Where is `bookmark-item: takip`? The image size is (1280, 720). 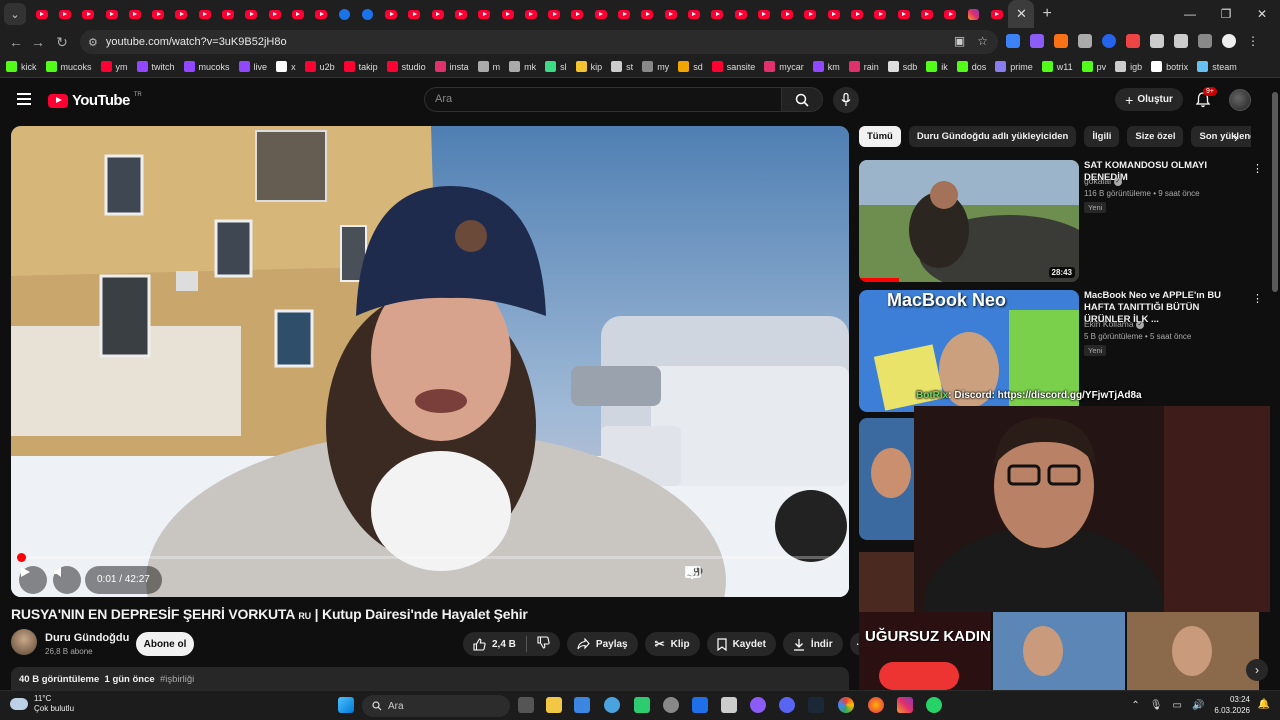
bookmark-item: takip is located at coordinates (360, 66).